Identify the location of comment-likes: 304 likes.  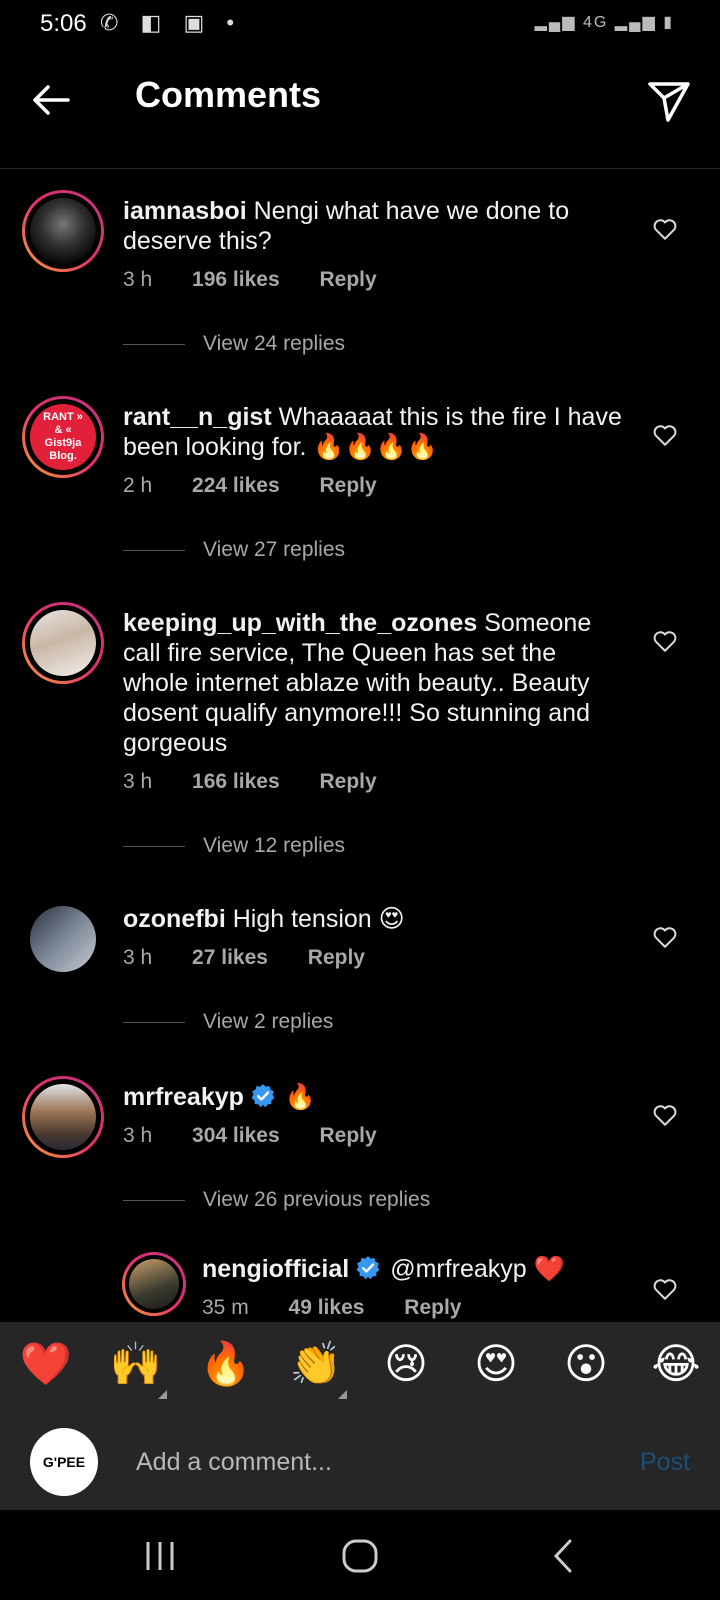
(236, 1135).